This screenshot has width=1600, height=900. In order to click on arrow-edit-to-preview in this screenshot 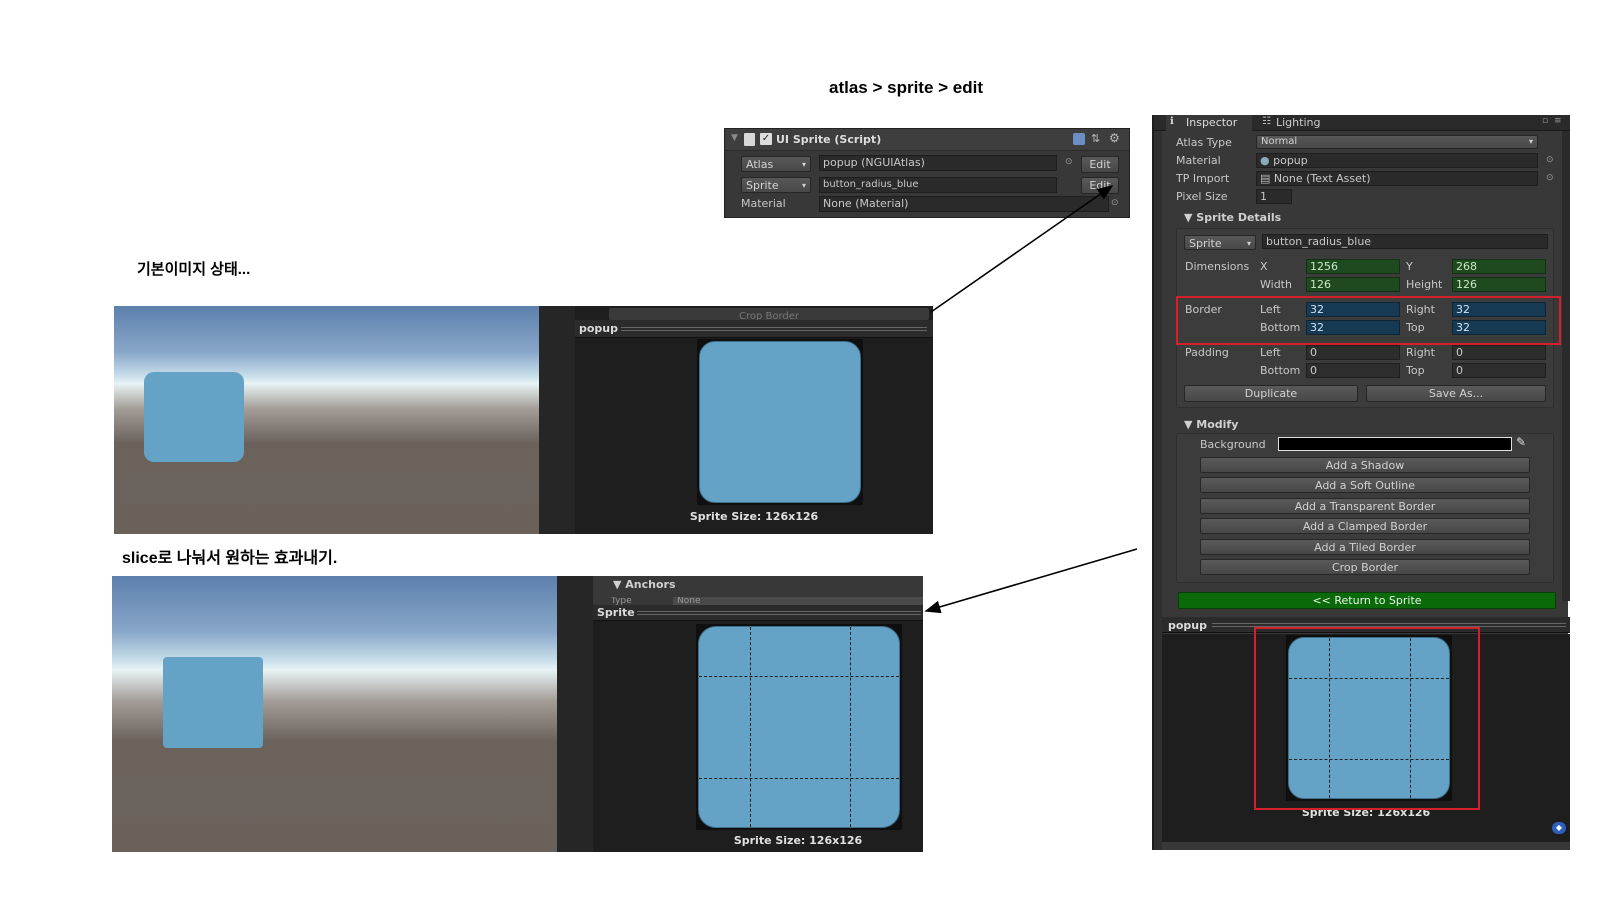, I will do `click(1022, 249)`.